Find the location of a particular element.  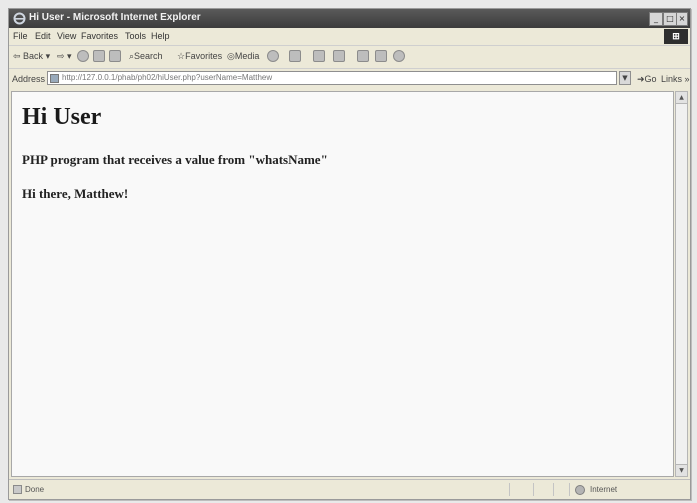

close-button: × is located at coordinates (682, 19).